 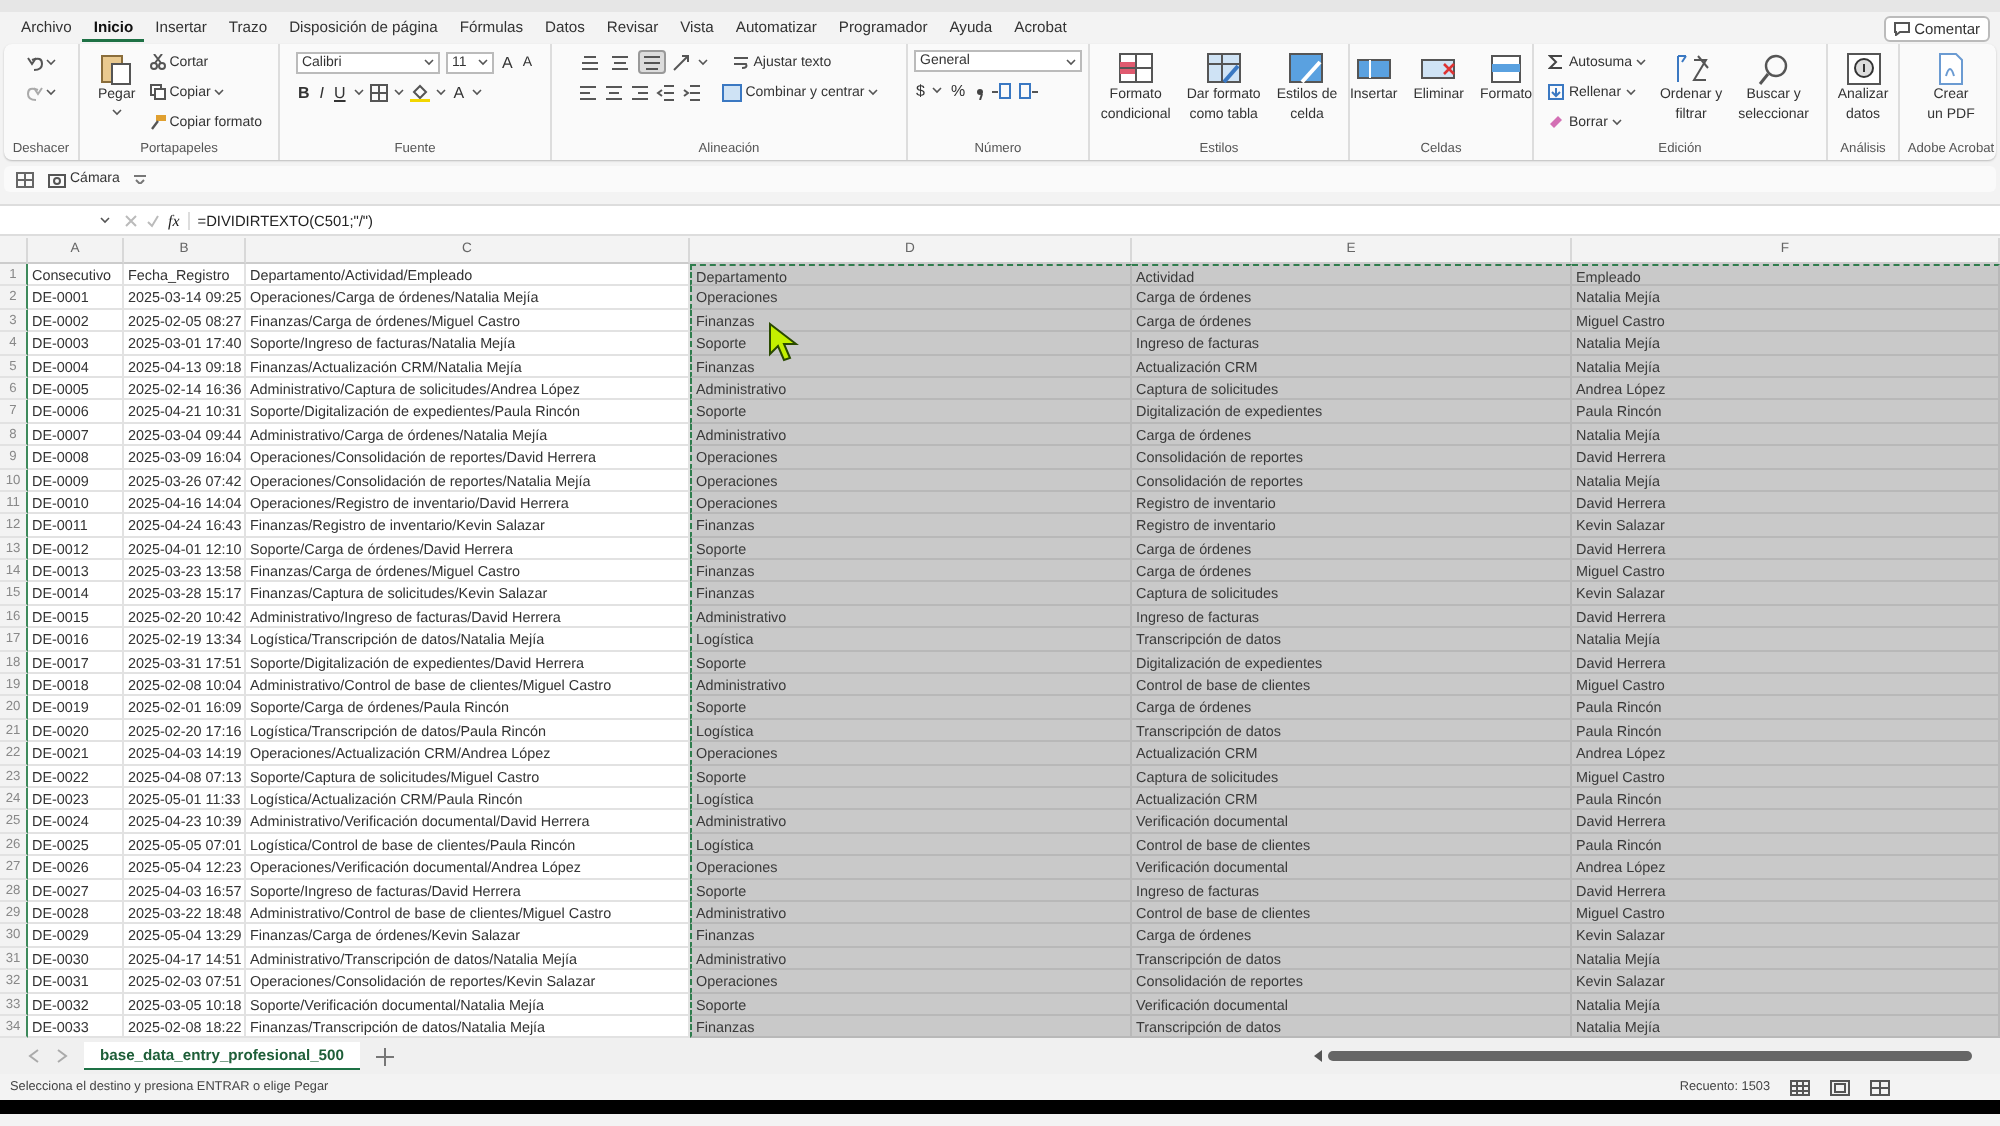 I want to click on font-color-button: A, so click(x=459, y=92).